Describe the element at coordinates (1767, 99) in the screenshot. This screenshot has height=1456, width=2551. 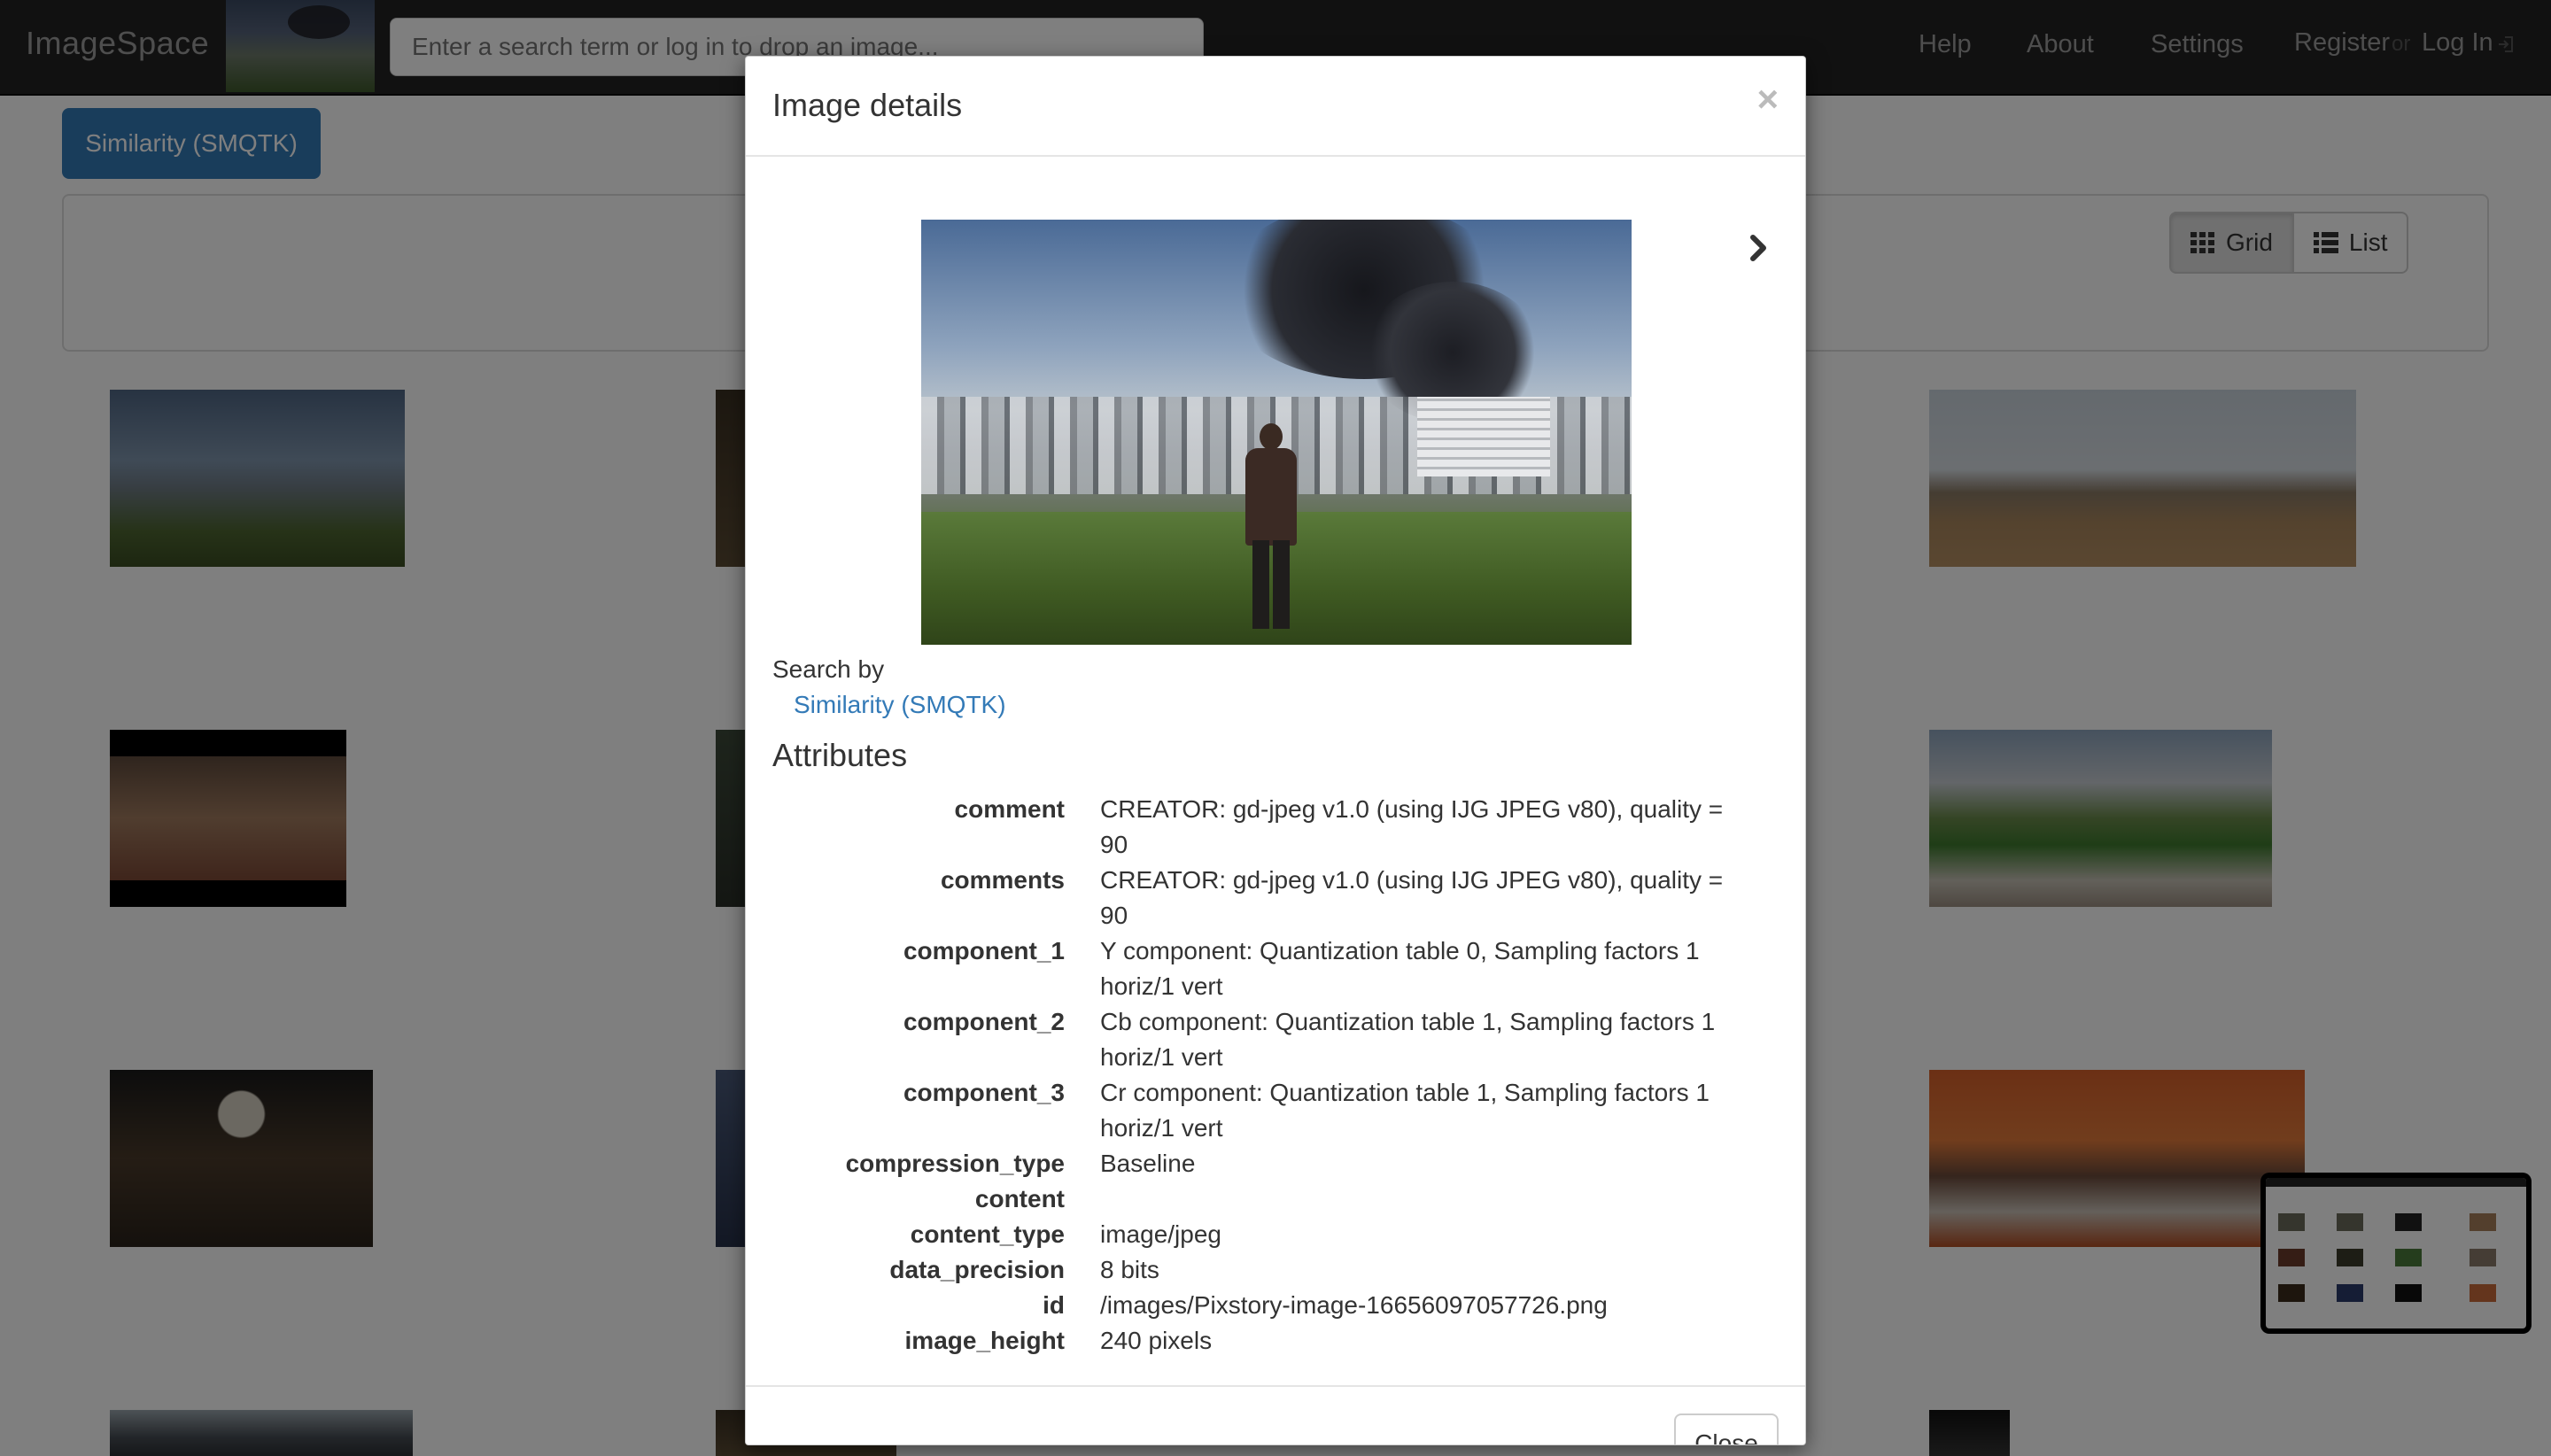
I see `close-icon: ×` at that location.